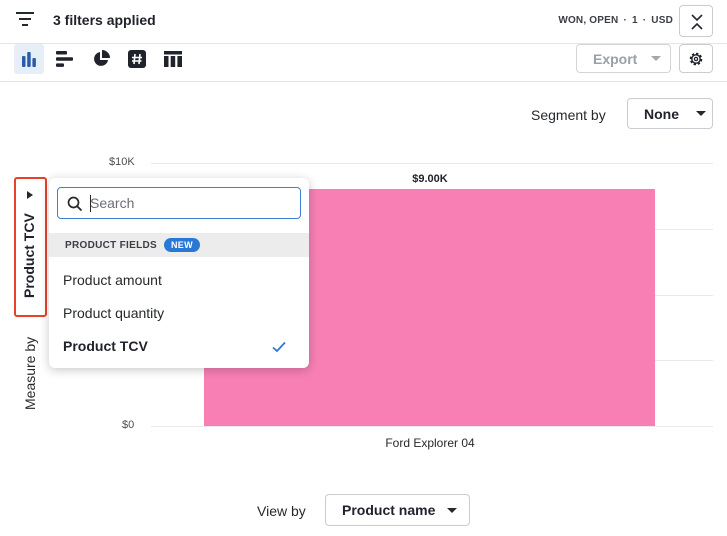  What do you see at coordinates (661, 113) in the screenshot?
I see `segment-by-value: None` at bounding box center [661, 113].